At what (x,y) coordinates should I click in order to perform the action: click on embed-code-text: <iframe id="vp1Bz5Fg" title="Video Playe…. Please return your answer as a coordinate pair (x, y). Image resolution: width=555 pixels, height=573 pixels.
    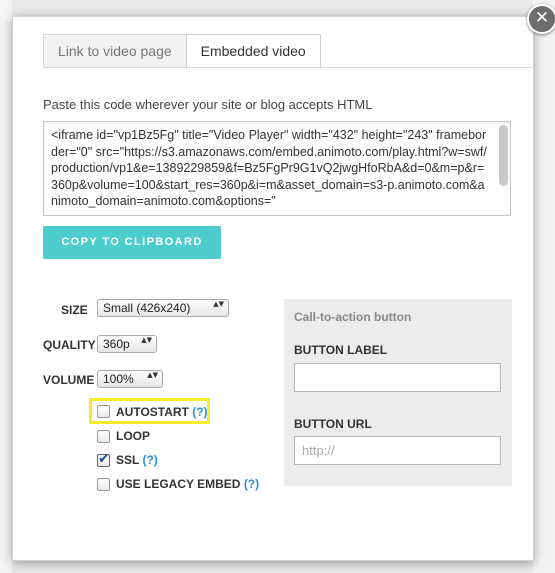
    Looking at the image, I should click on (269, 168).